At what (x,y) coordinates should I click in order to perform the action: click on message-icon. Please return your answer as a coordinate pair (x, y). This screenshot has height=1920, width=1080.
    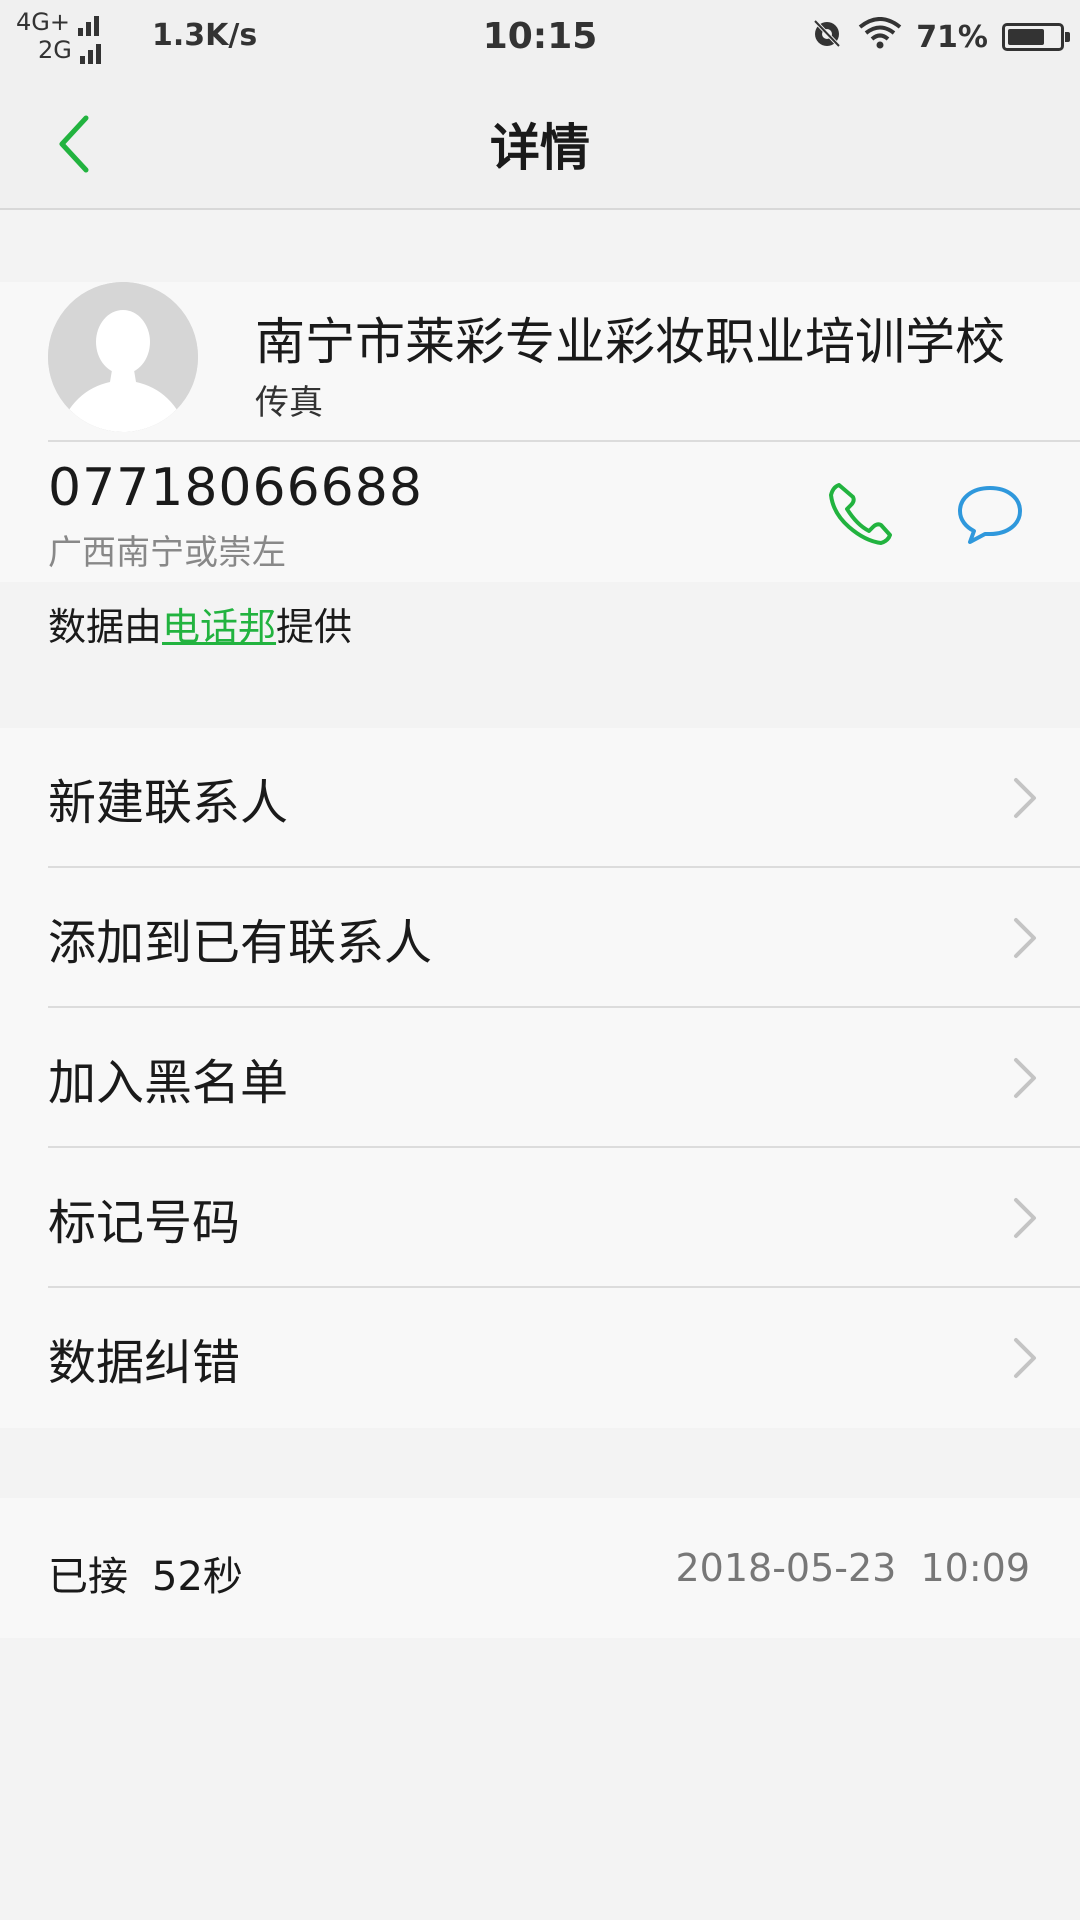
    Looking at the image, I should click on (990, 515).